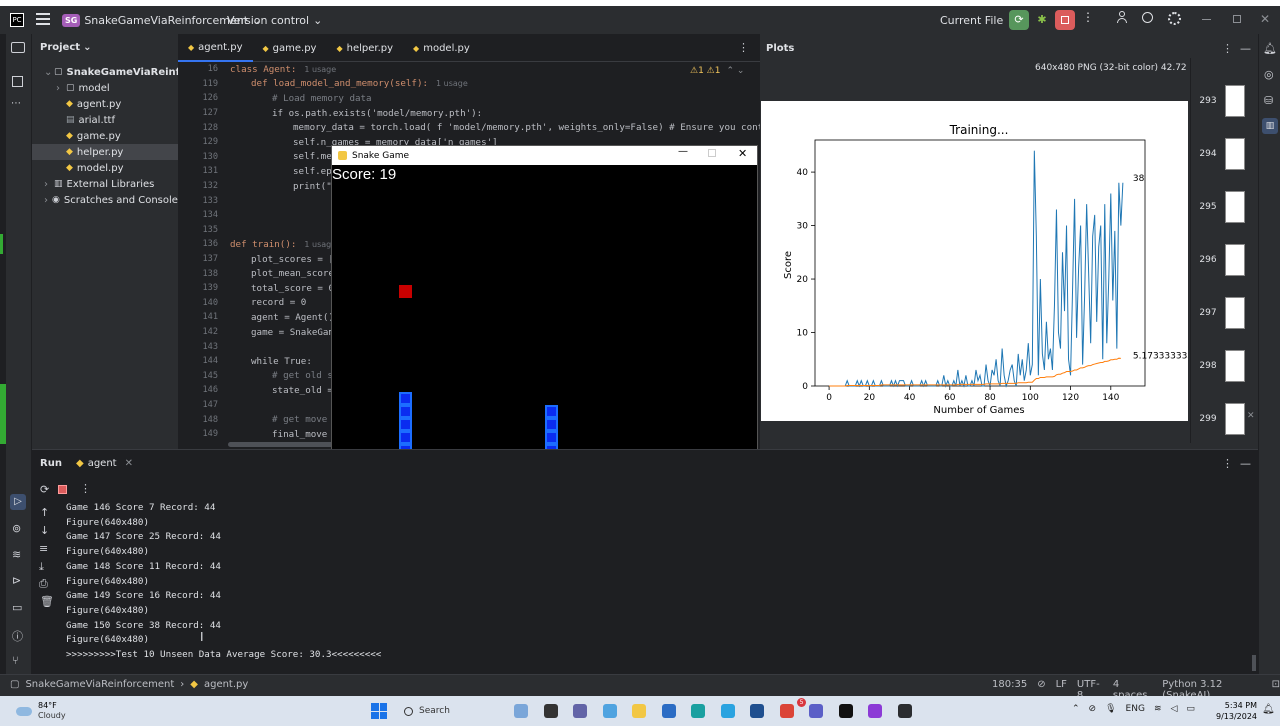  Describe the element at coordinates (1147, 17) in the screenshot. I see `search-icon` at that location.